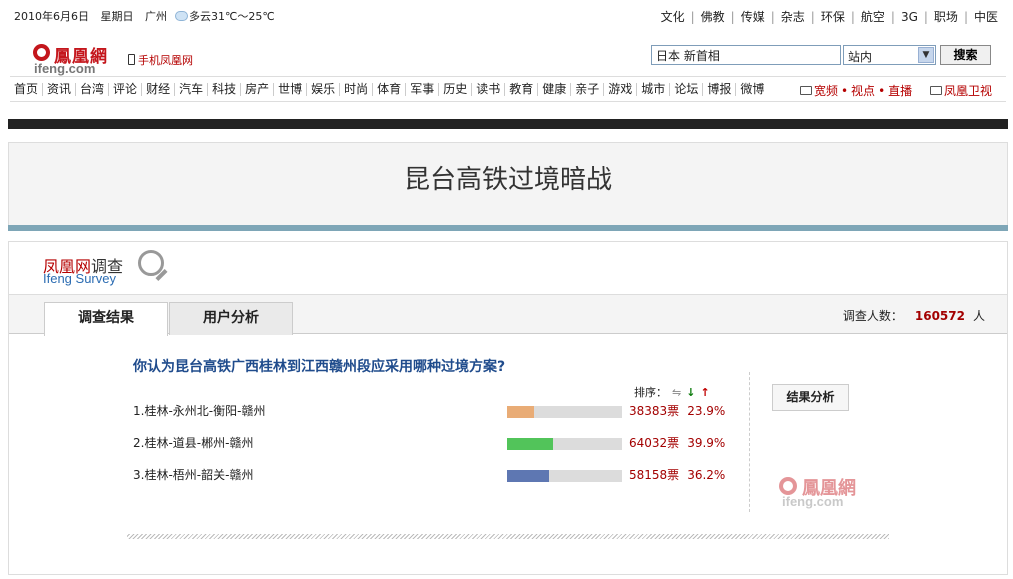 The width and height of the screenshot is (1013, 579). I want to click on nav-item: 教育, so click(522, 89).